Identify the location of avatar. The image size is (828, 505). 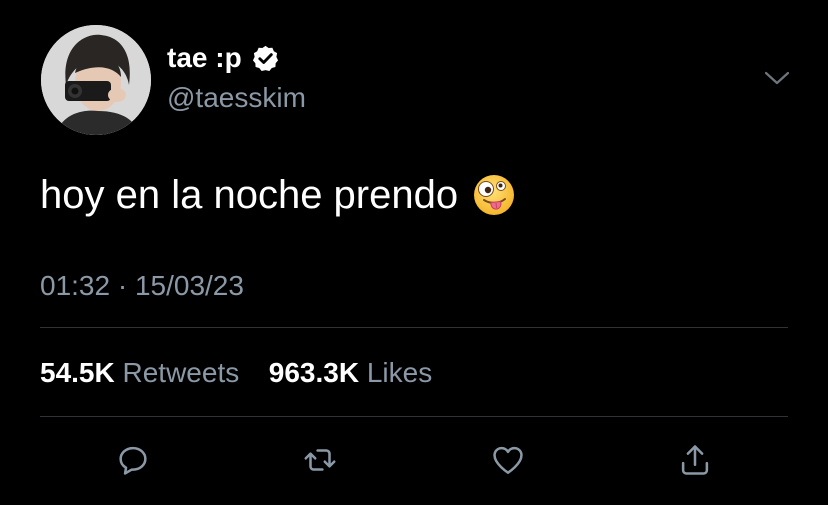
(96, 80).